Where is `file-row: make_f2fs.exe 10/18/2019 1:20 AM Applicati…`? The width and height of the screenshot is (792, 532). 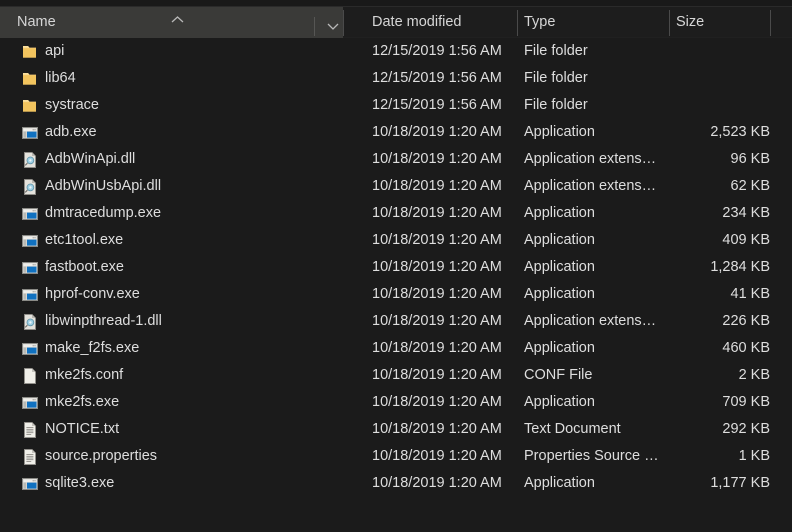 file-row: make_f2fs.exe 10/18/2019 1:20 AM Applicati… is located at coordinates (396, 348).